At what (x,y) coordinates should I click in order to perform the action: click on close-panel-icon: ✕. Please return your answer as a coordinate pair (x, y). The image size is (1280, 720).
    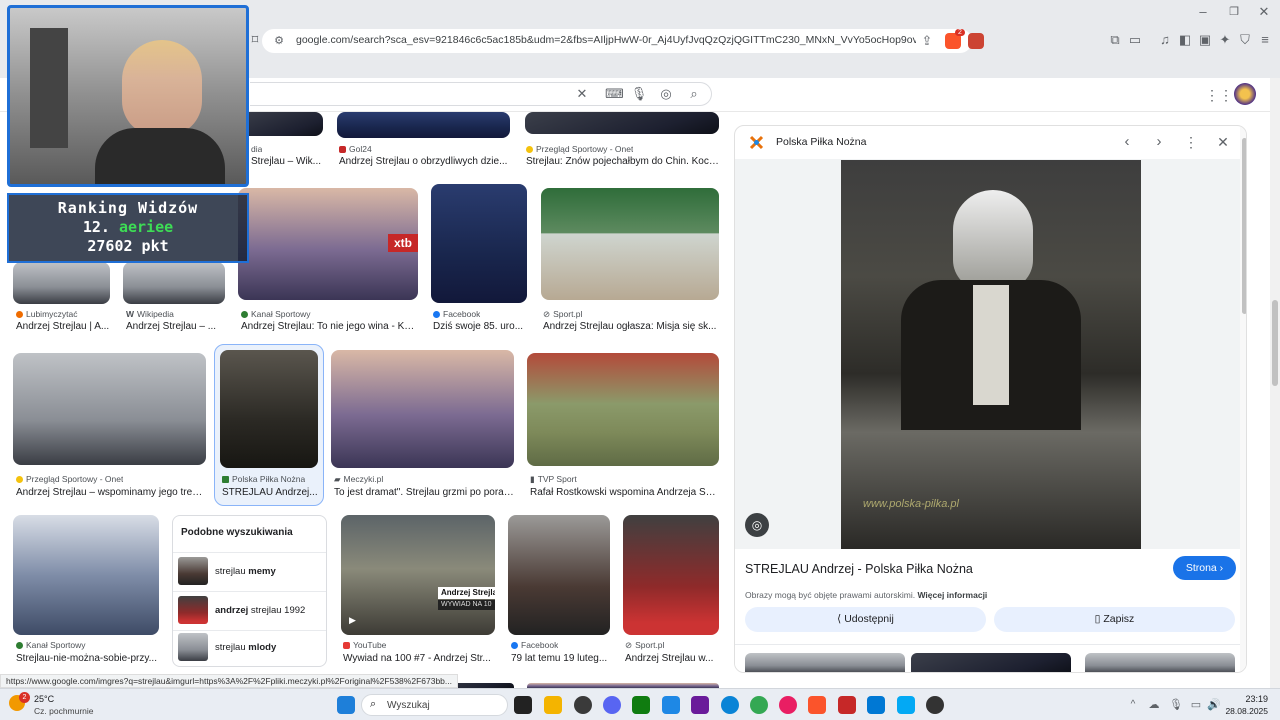
    Looking at the image, I should click on (1223, 142).